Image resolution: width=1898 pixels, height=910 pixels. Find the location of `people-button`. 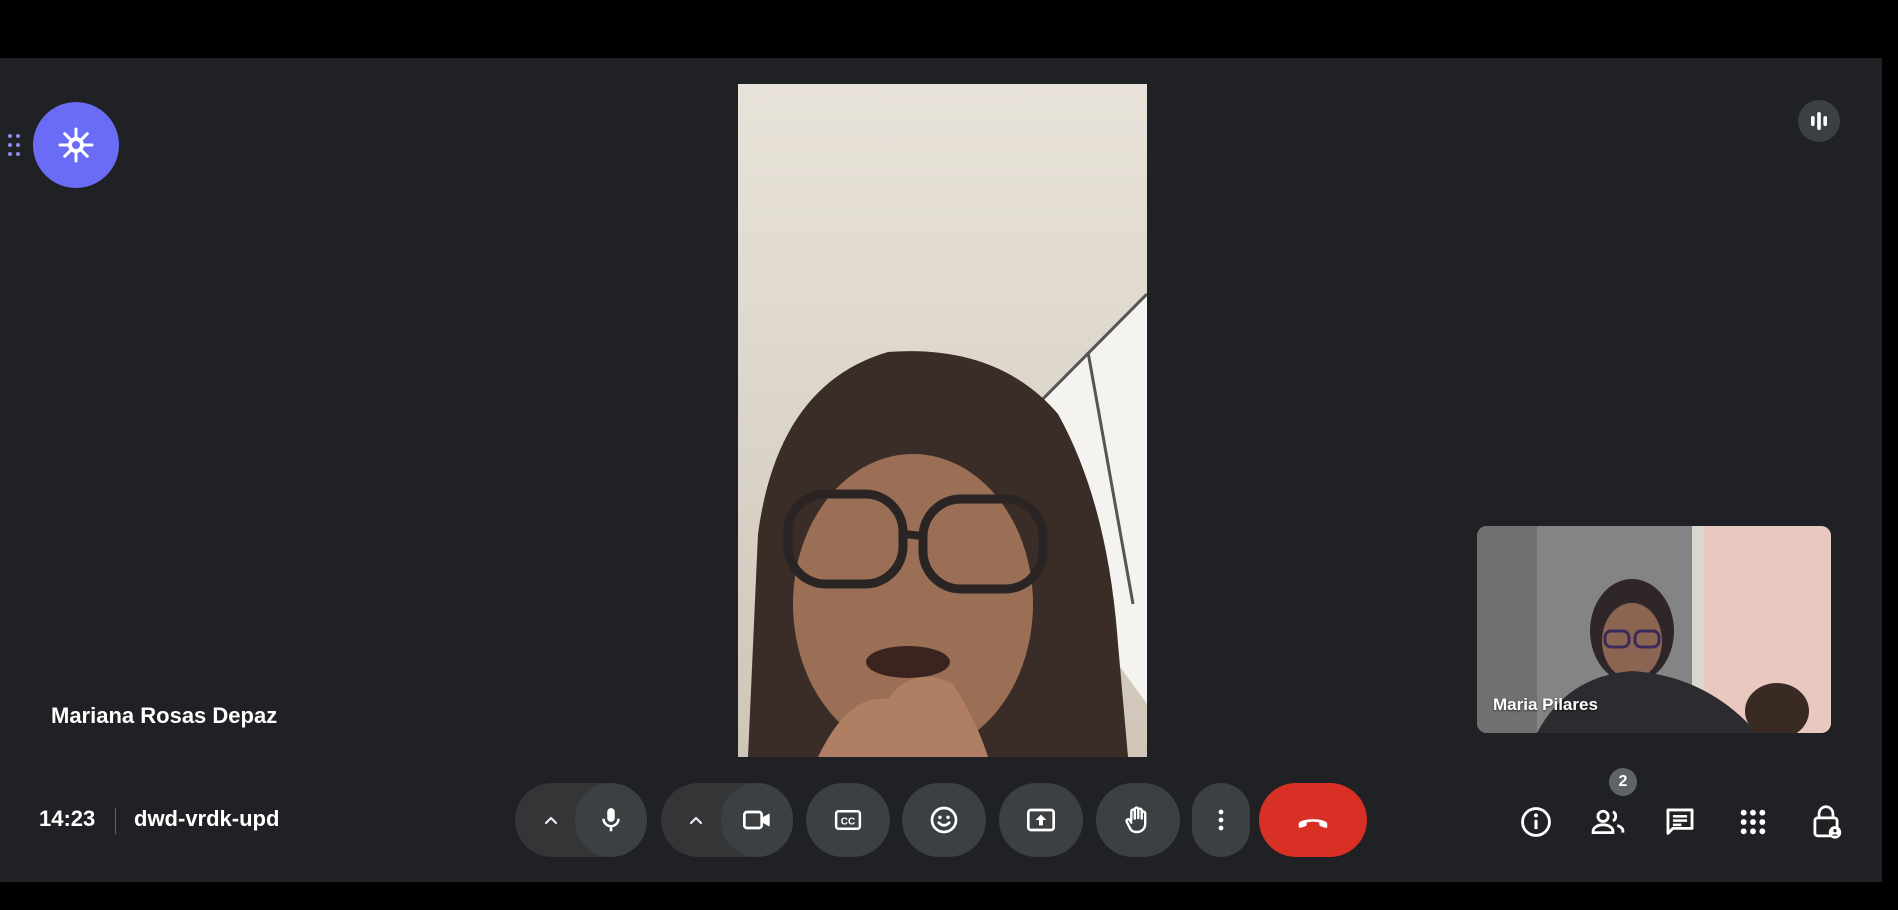

people-button is located at coordinates (1608, 822).